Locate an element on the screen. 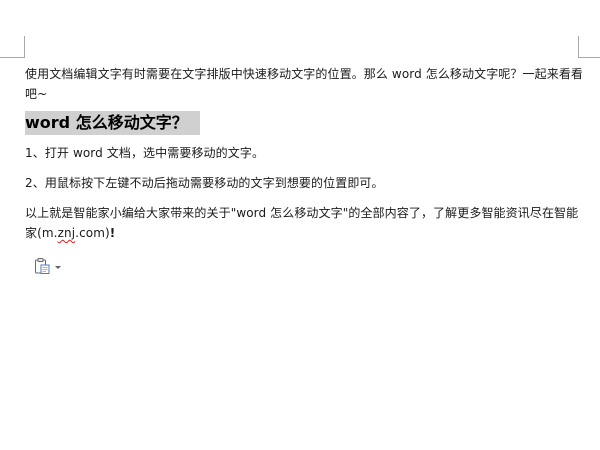  step-1-paragraph: 1、打开 word 文档，选中需要移动的文字。 is located at coordinates (305, 153).